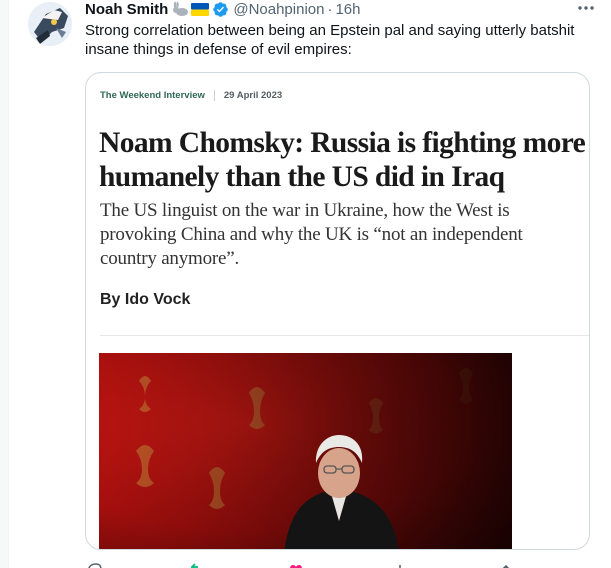 The height and width of the screenshot is (568, 611). What do you see at coordinates (335, 564) in the screenshot?
I see `tweet-actions` at bounding box center [335, 564].